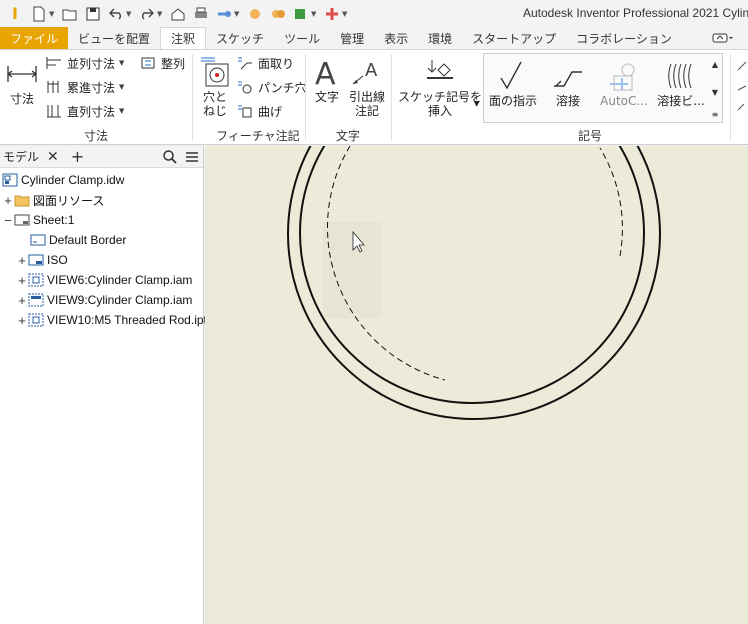 The height and width of the screenshot is (624, 748). What do you see at coordinates (723, 38) in the screenshot?
I see `ribbon-display-toggle-icon` at bounding box center [723, 38].